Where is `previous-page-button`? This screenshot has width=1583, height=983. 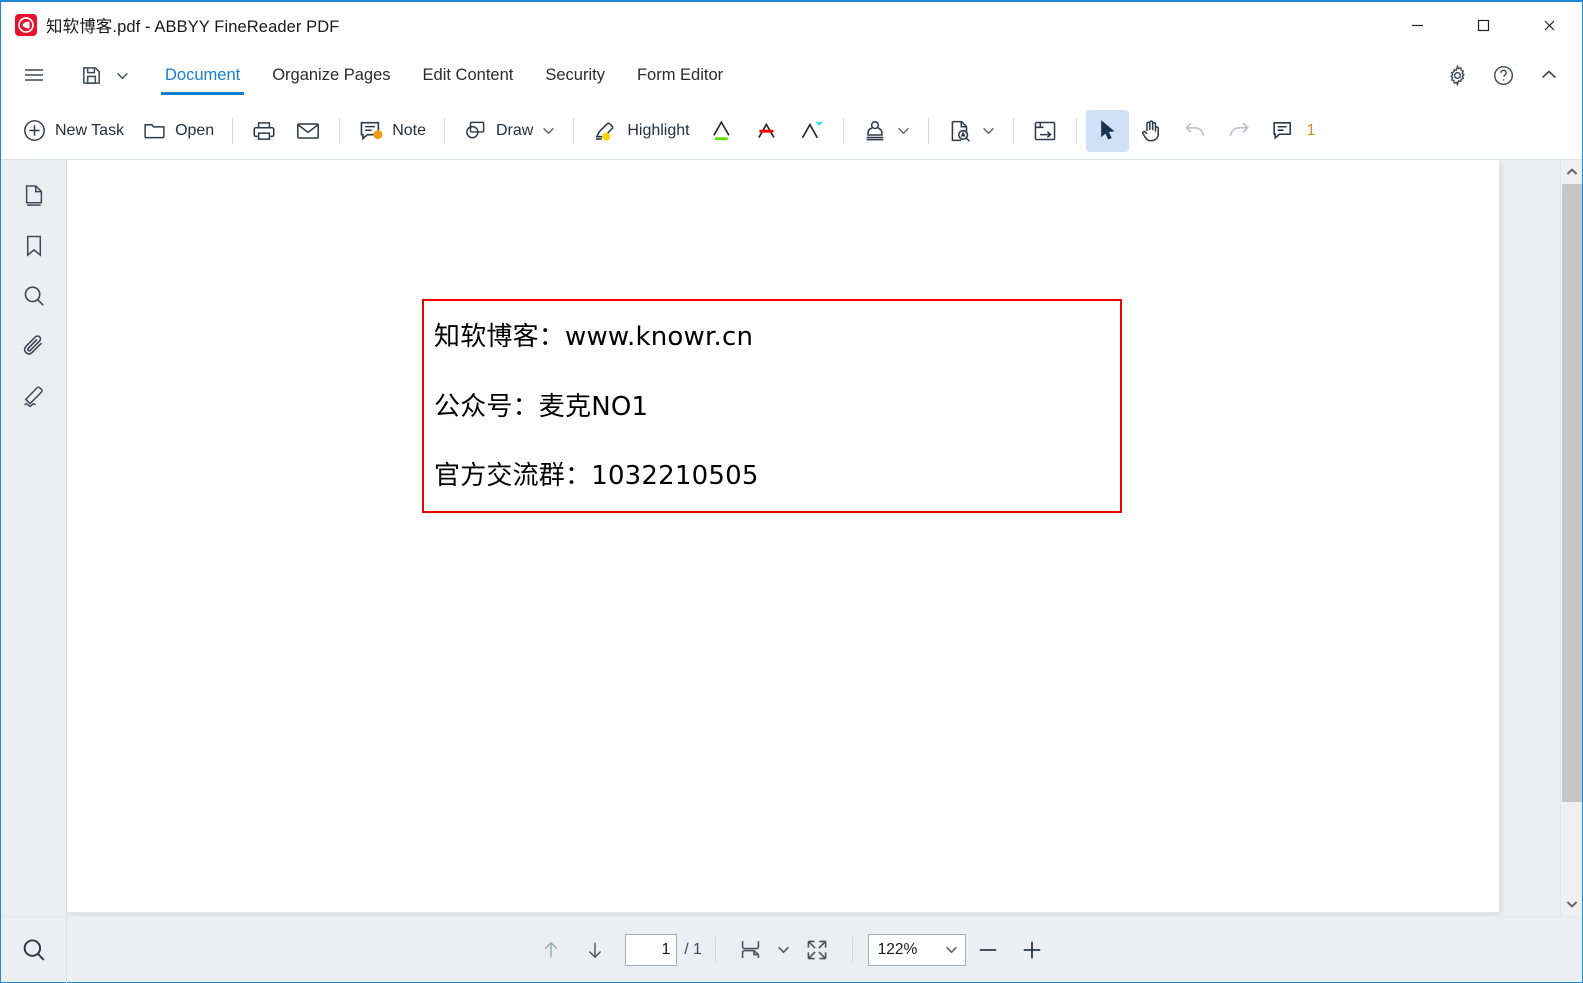 previous-page-button is located at coordinates (551, 950).